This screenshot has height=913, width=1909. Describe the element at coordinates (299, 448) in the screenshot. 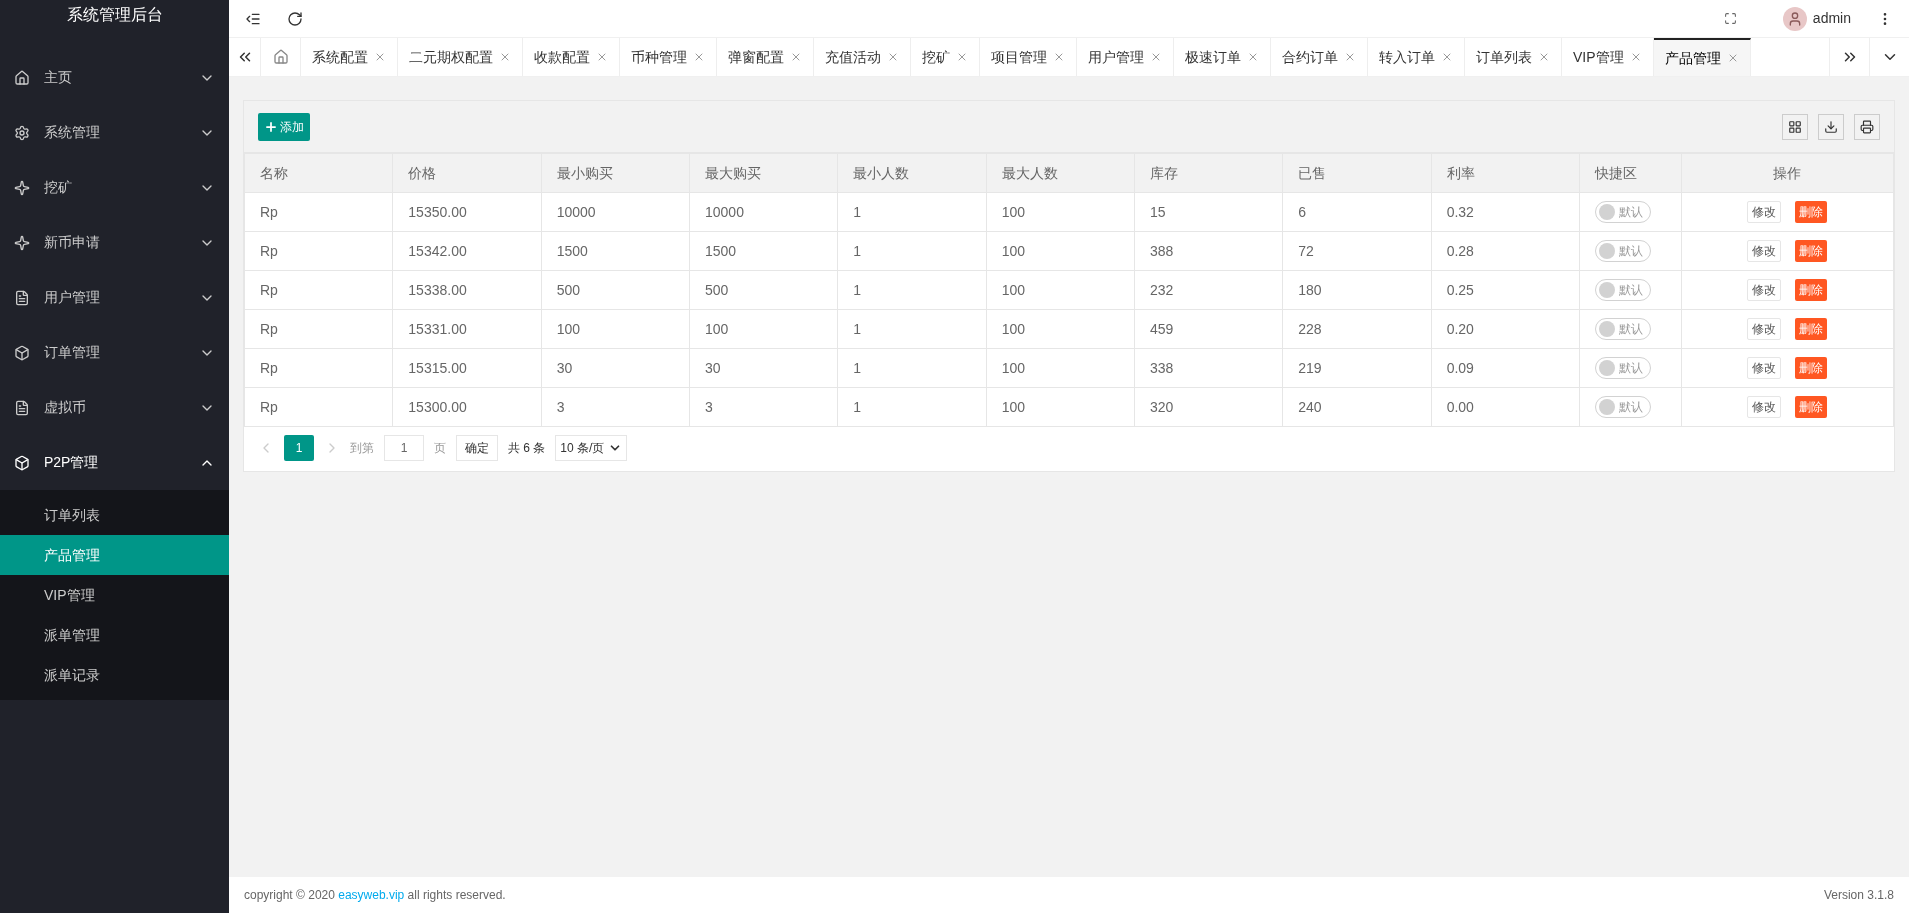

I see `page-button: 1` at that location.